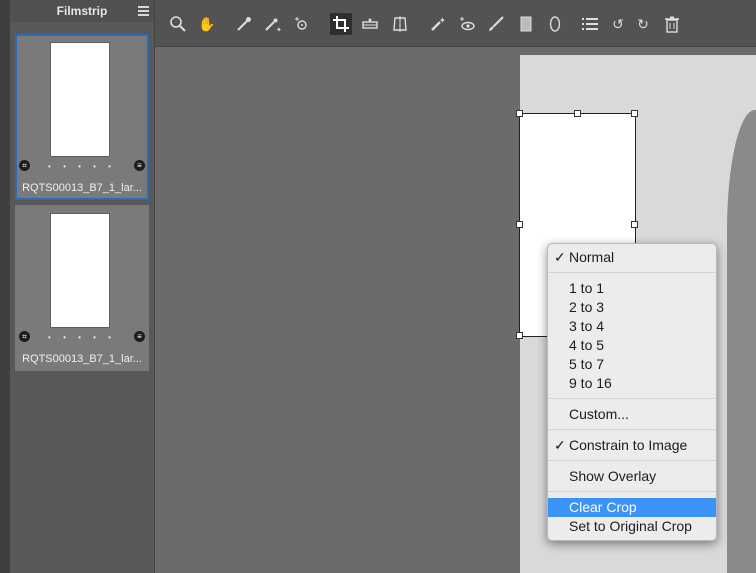 This screenshot has width=756, height=573. I want to click on toolbar: ✋ ✦ ✦ ↺ ↻, so click(455, 23).